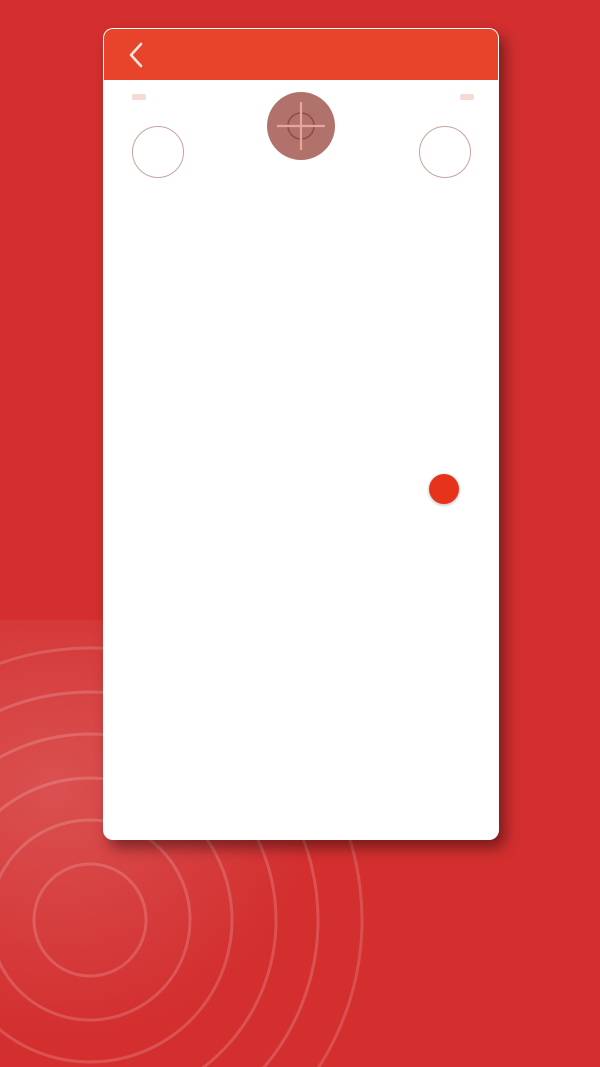 The image size is (600, 1067). I want to click on compass-controls, so click(301, 136).